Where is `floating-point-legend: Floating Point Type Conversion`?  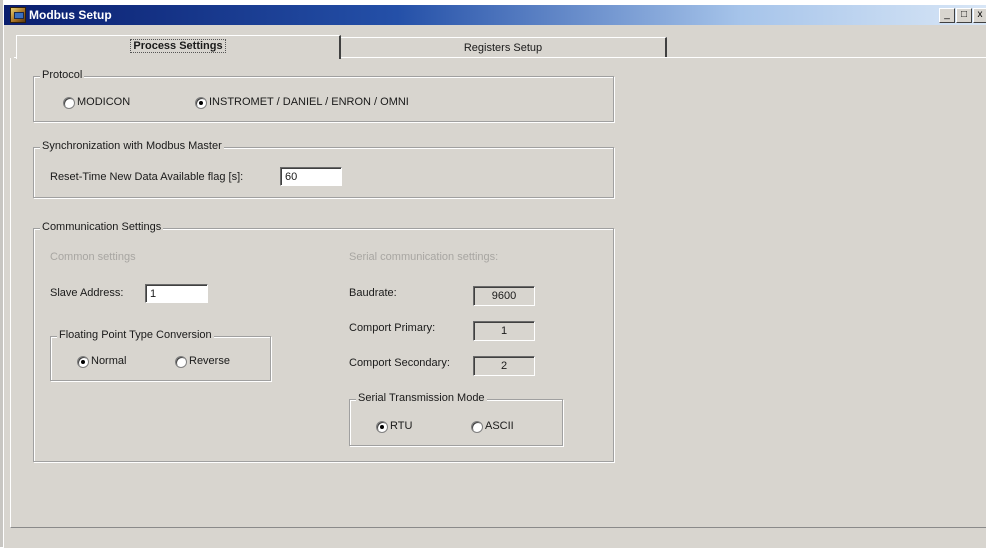
floating-point-legend: Floating Point Type Conversion is located at coordinates (135, 335).